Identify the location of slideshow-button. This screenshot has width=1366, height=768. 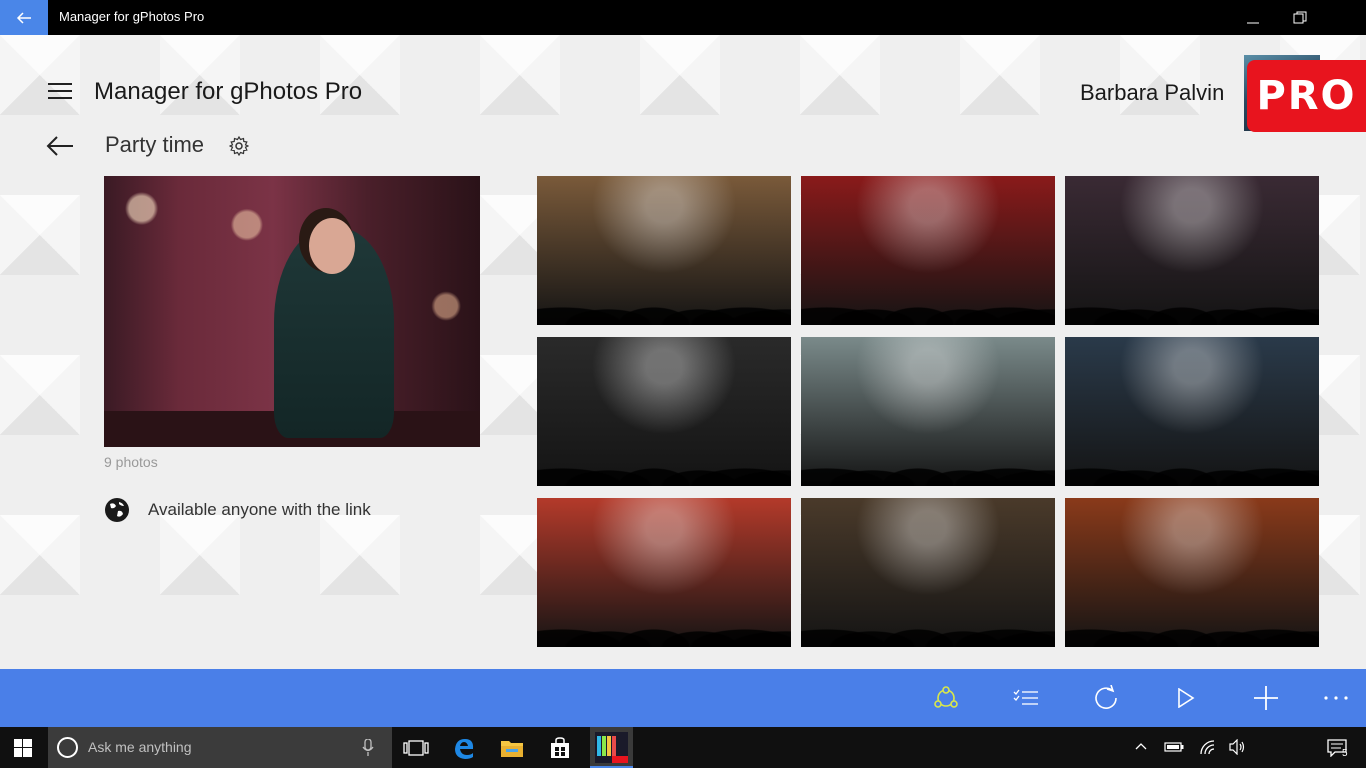
(1186, 698).